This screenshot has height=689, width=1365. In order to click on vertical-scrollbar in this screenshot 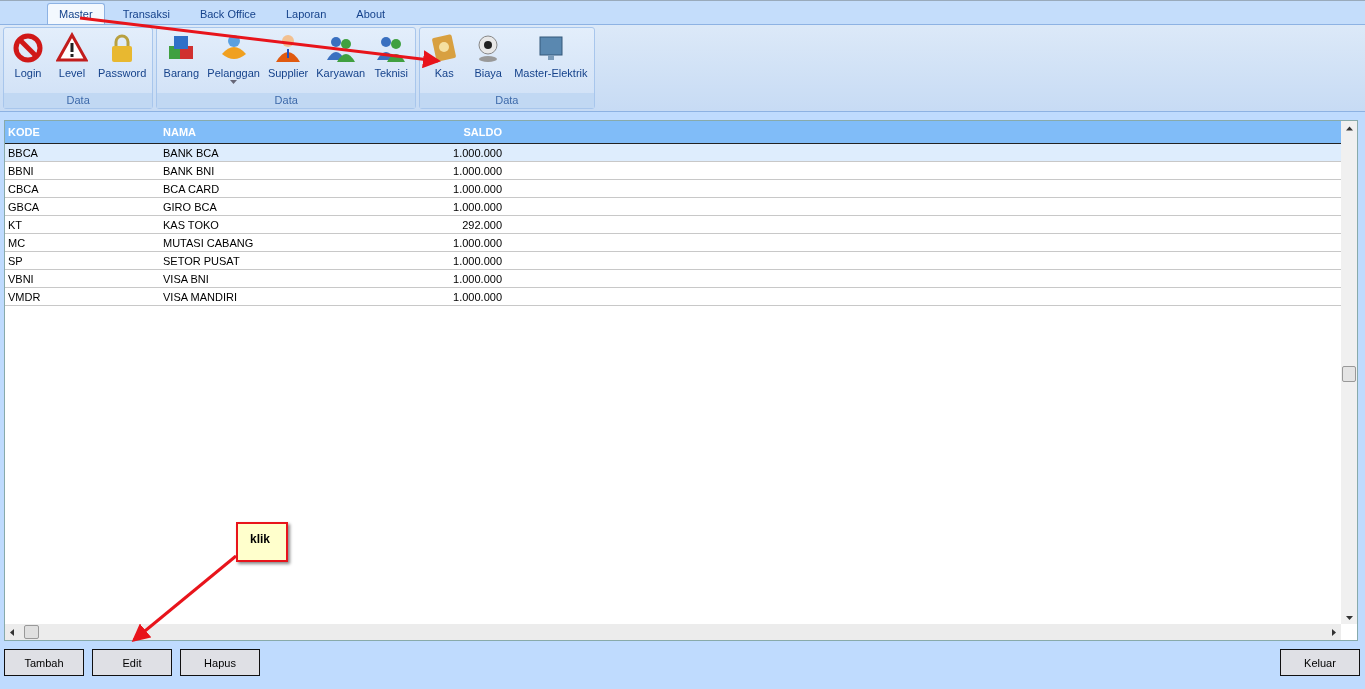, I will do `click(1349, 372)`.